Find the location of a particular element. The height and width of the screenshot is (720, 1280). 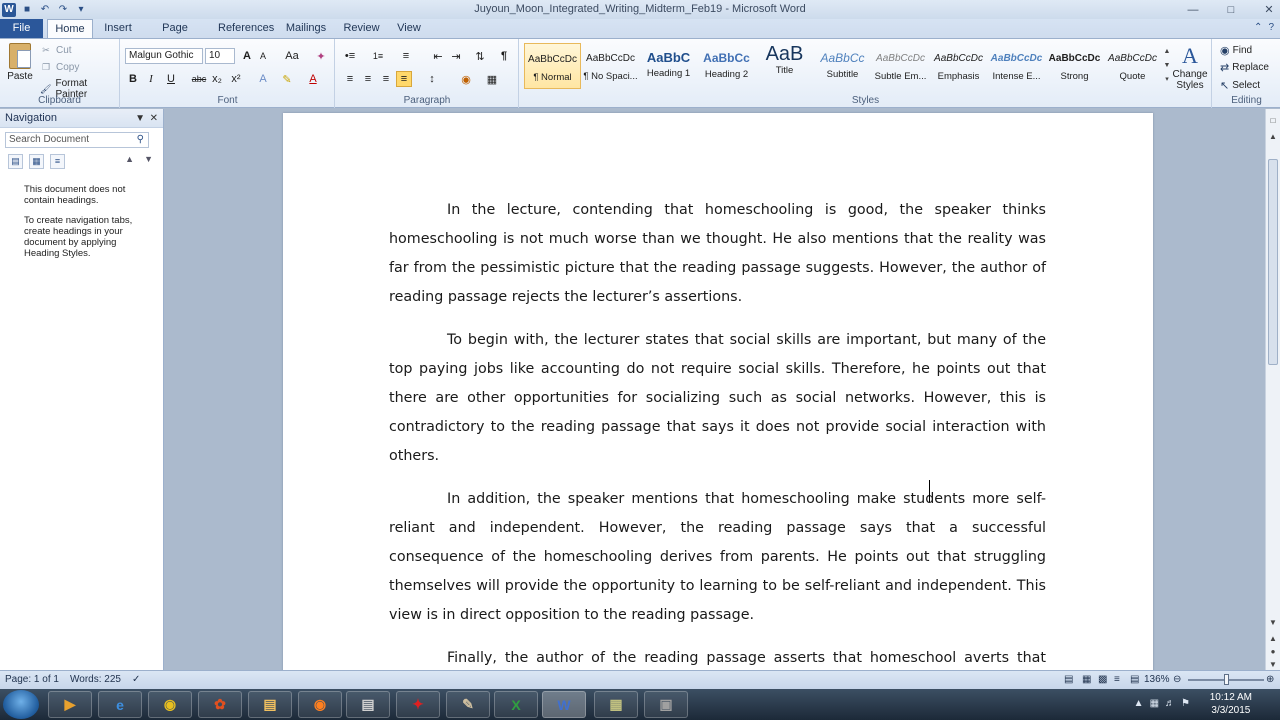

change-case-button: Aa is located at coordinates (292, 56).